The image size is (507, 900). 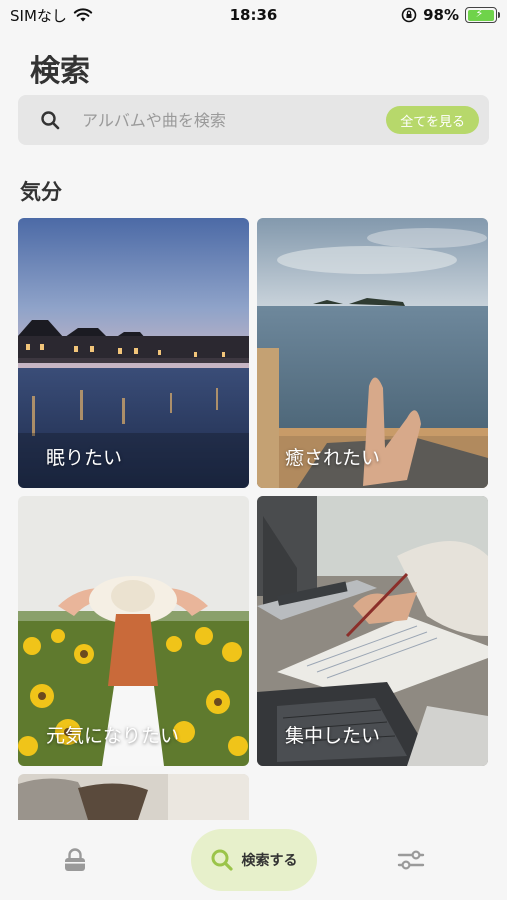 I want to click on status-right: 98% ⚡, so click(x=450, y=15).